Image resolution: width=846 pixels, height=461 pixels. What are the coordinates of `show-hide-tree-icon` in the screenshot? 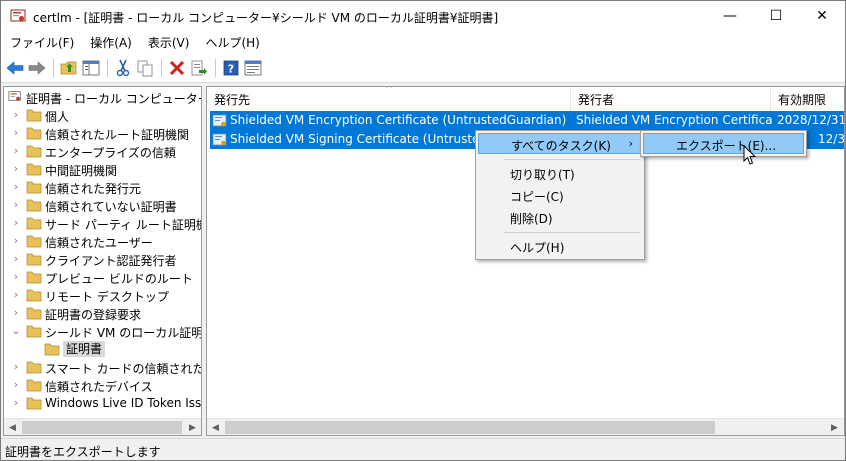 It's located at (91, 68).